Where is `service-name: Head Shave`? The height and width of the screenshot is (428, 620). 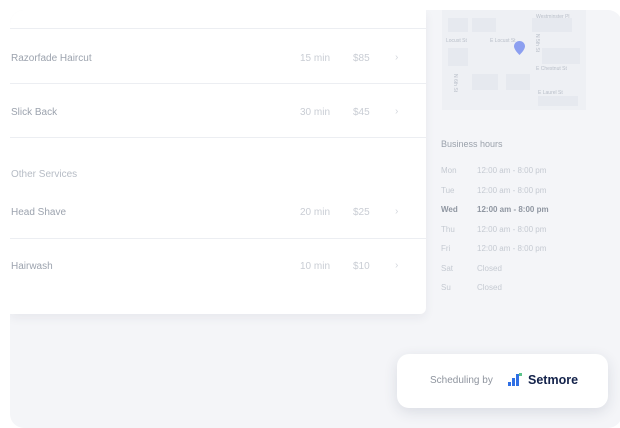
service-name: Head Shave is located at coordinates (39, 212).